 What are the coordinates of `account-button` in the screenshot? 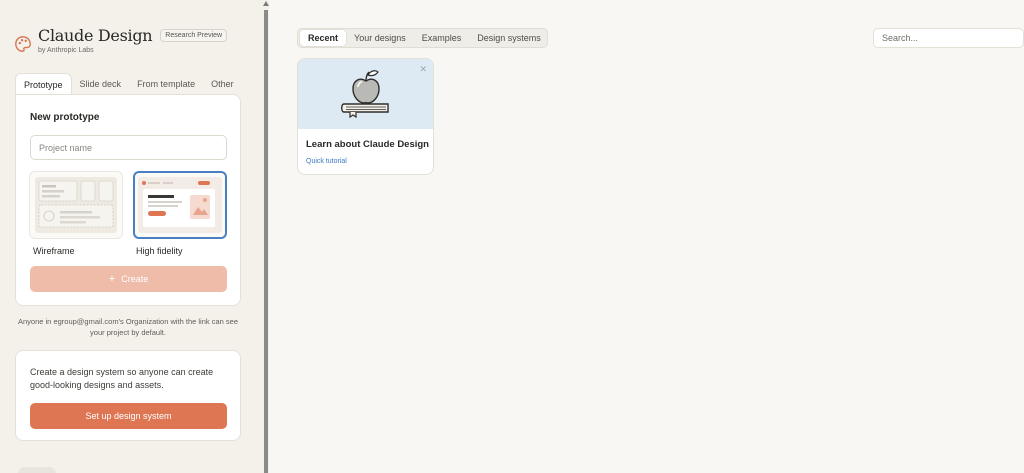 It's located at (37, 470).